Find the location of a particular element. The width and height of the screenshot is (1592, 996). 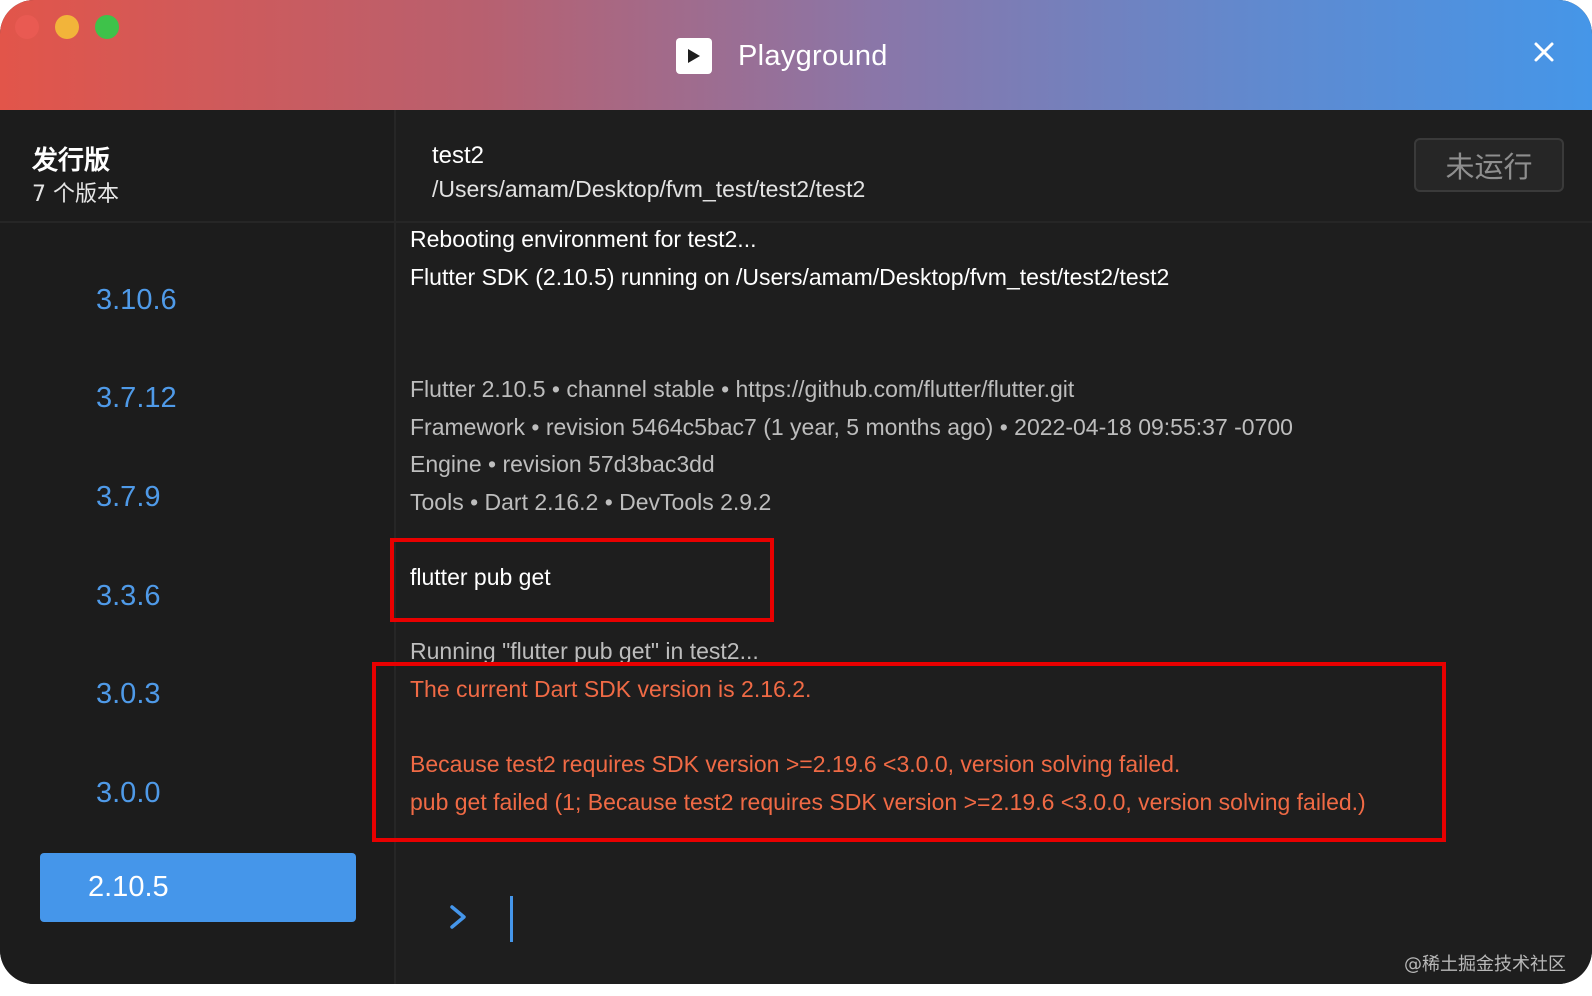

title-bar: Playground is located at coordinates (796, 55).